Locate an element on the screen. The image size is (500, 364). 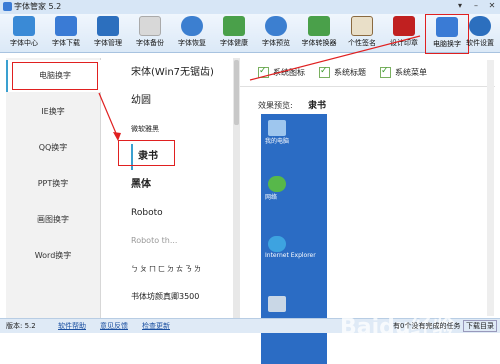
desktop-icon-label: Internet Explorer is located at coordinates (290, 255).